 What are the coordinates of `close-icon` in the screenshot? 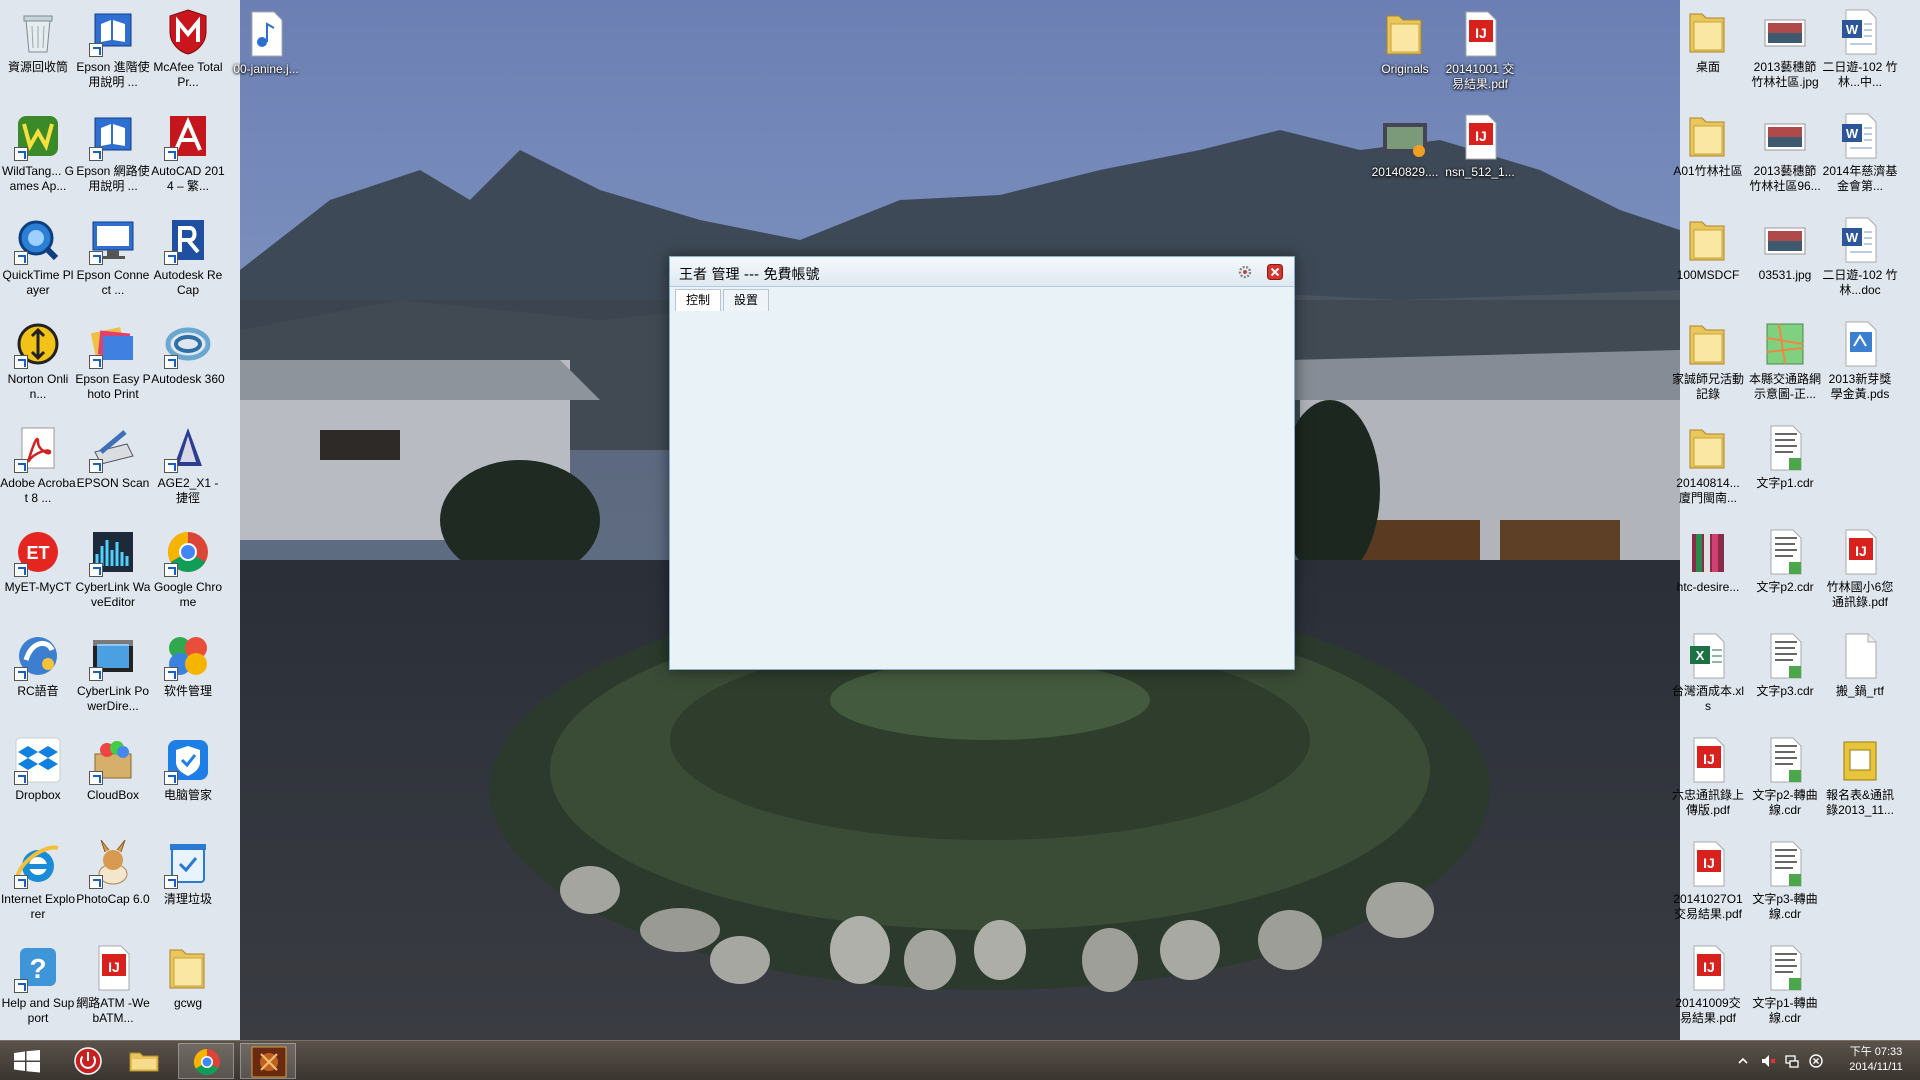 It's located at (1275, 272).